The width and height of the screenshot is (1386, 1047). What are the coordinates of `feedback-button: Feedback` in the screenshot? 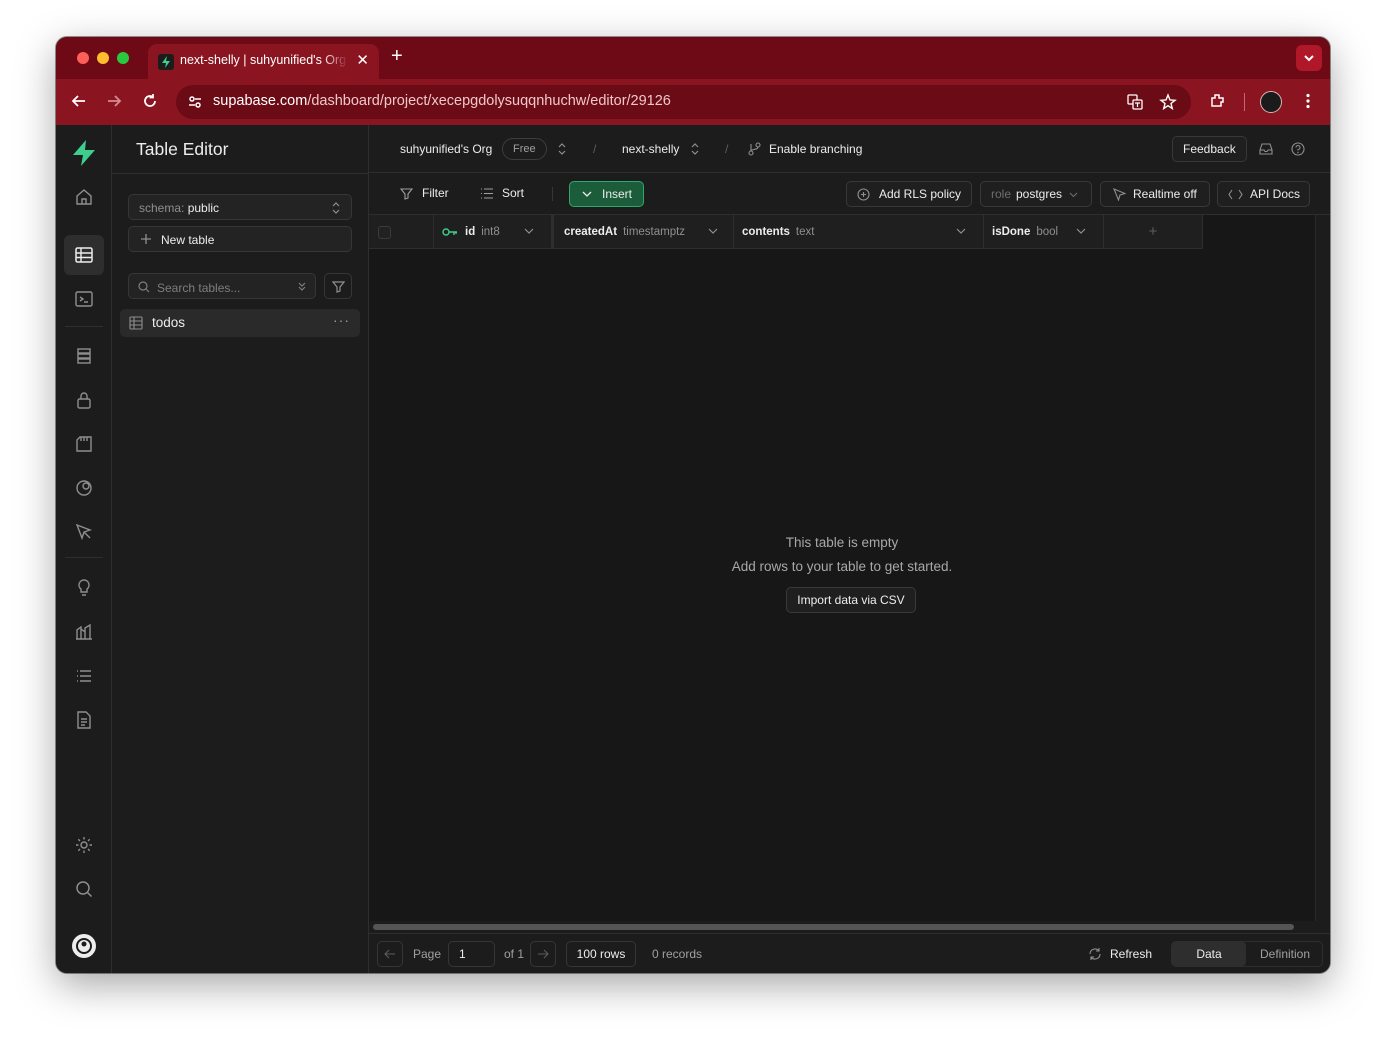 It's located at (1209, 149).